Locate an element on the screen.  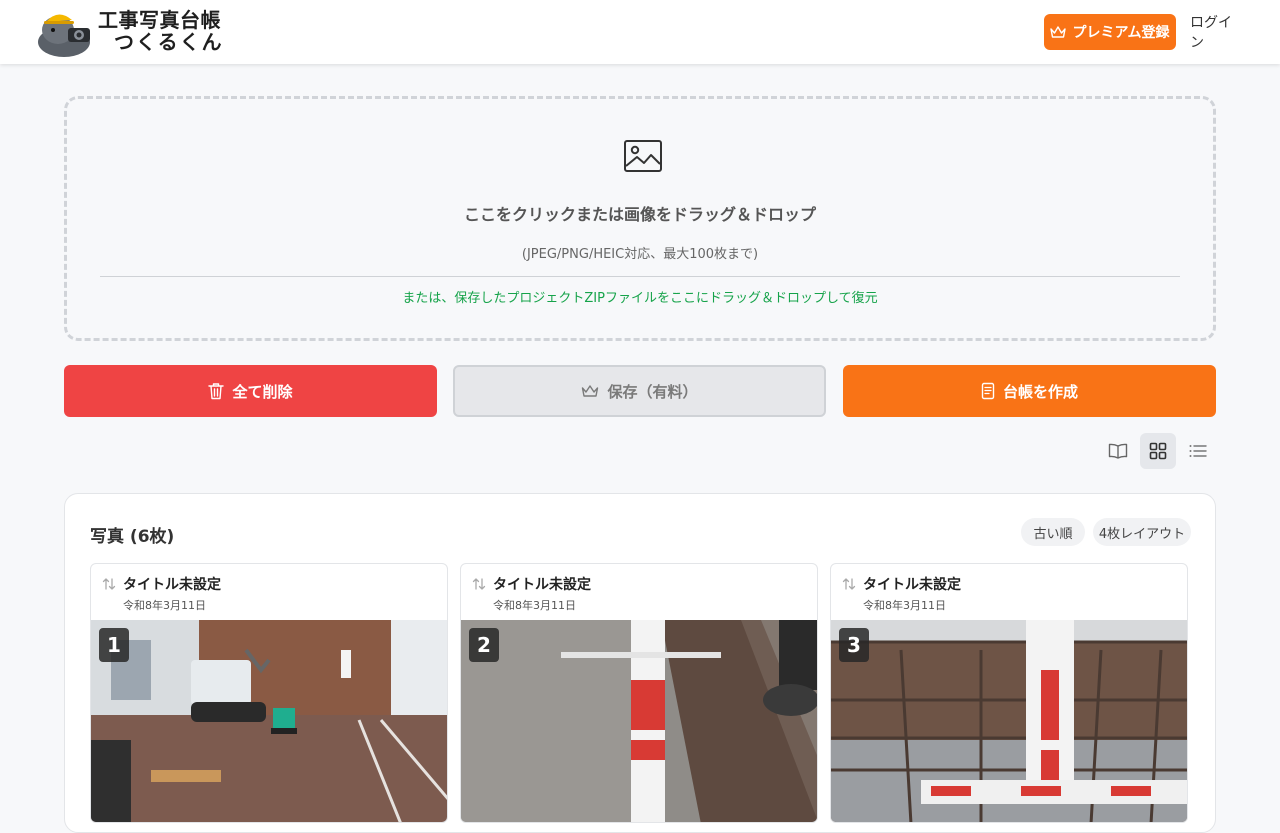
photo-number-badge: 2 is located at coordinates (484, 645).